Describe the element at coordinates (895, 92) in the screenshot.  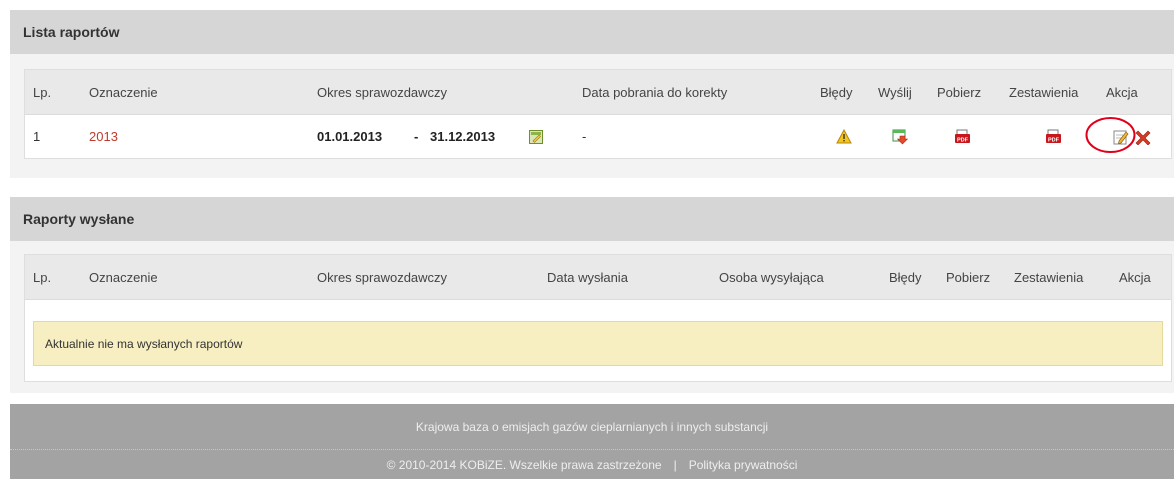
I see `col-send: Wyślij` at that location.